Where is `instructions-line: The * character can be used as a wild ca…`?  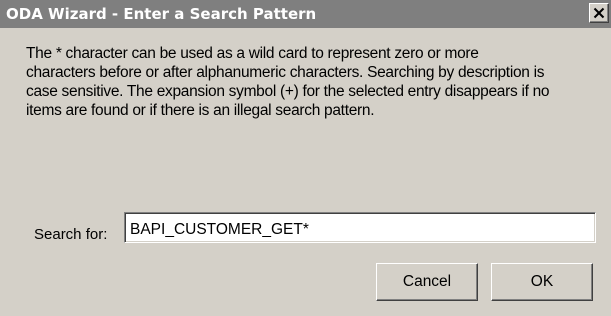
instructions-line: The * character can be used as a wild ca… is located at coordinates (252, 53).